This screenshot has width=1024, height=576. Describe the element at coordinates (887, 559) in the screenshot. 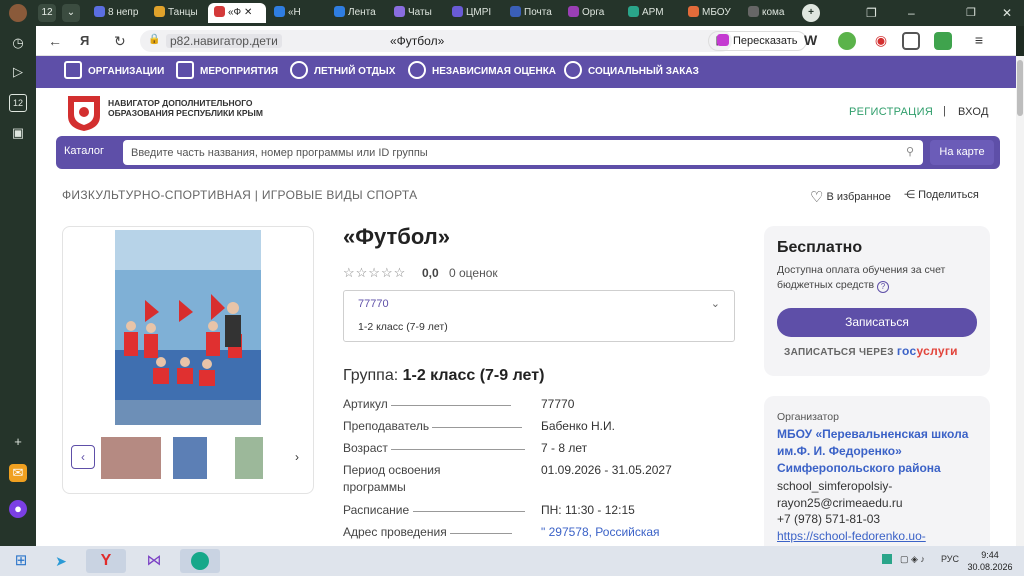

I see `tray-app-icon` at that location.